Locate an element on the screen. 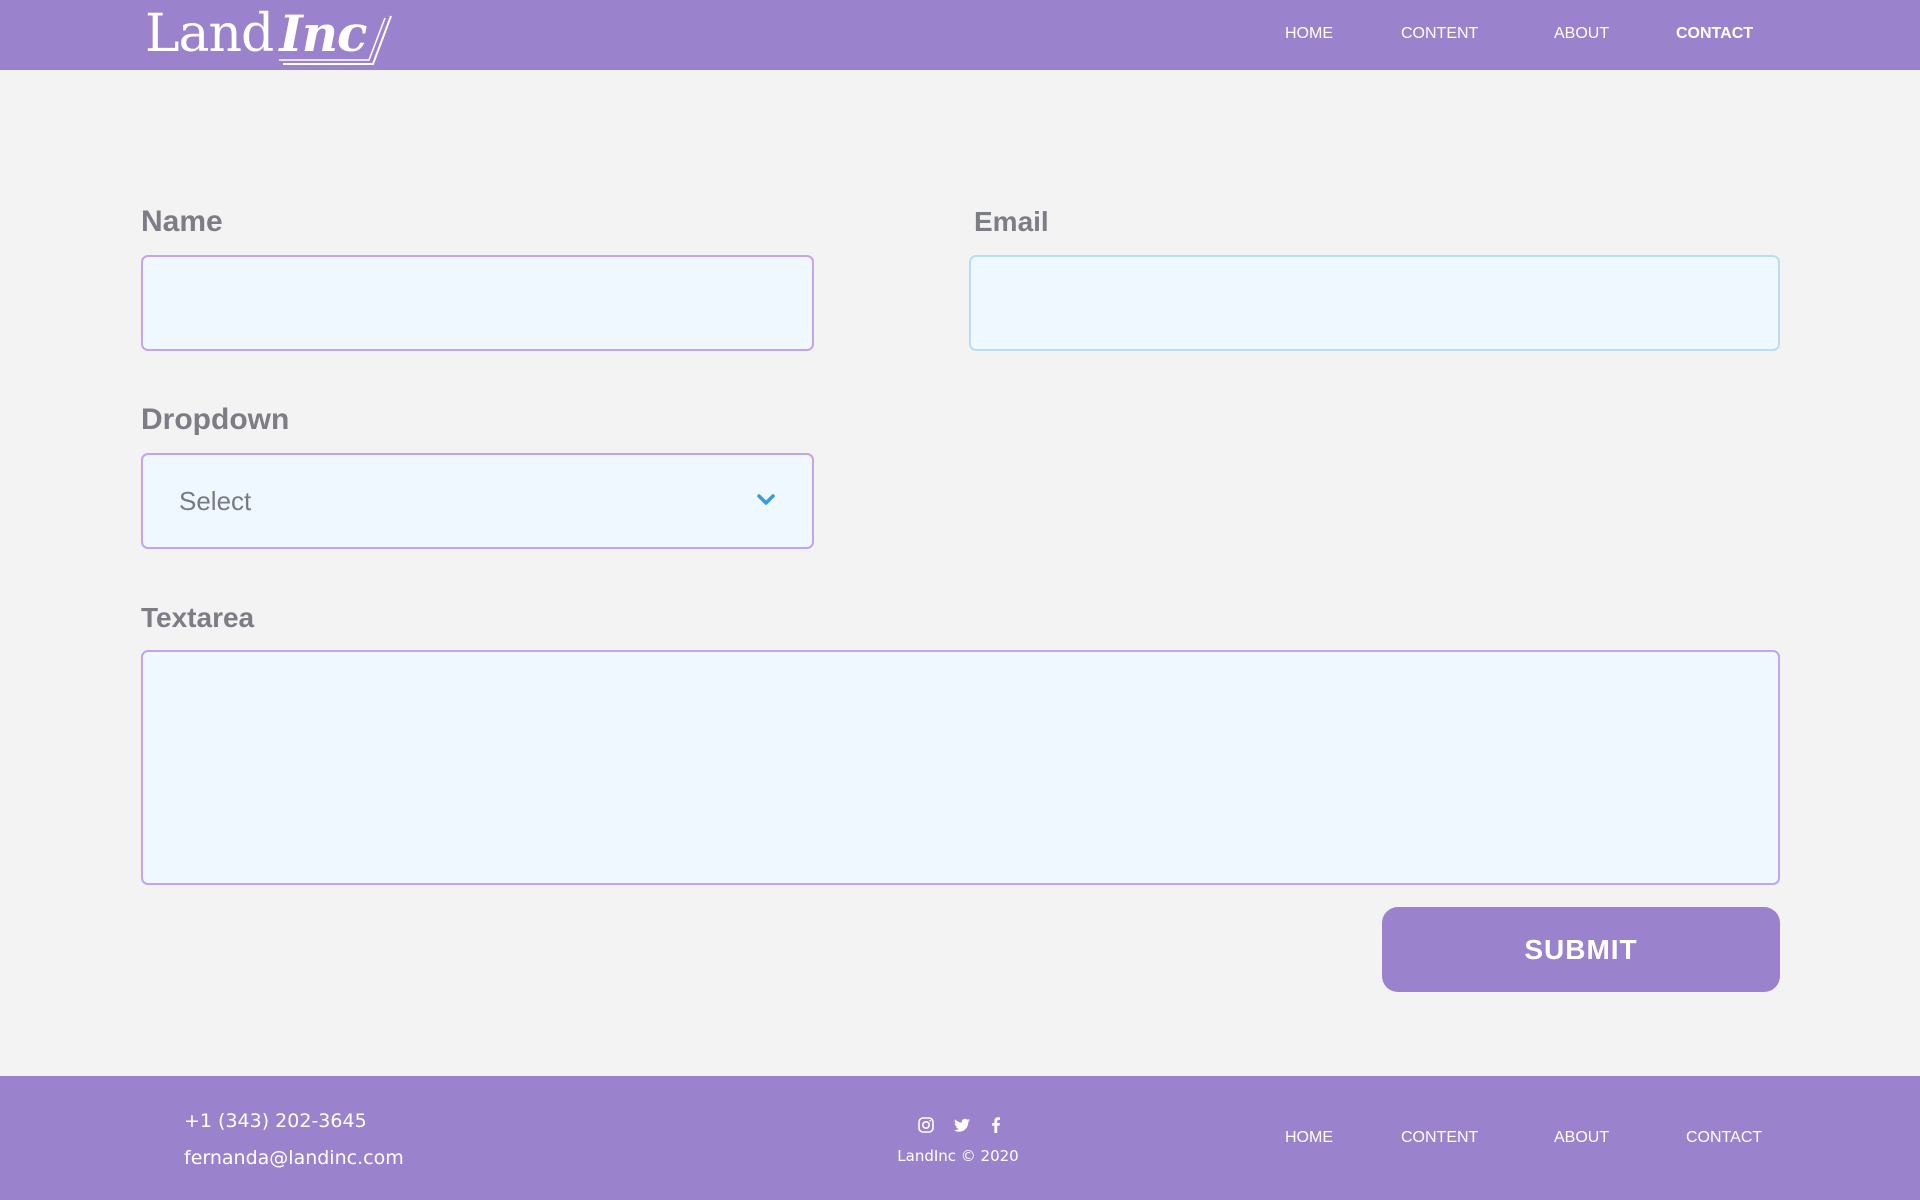  footer-nav-home-link: HOME is located at coordinates (1309, 1138).